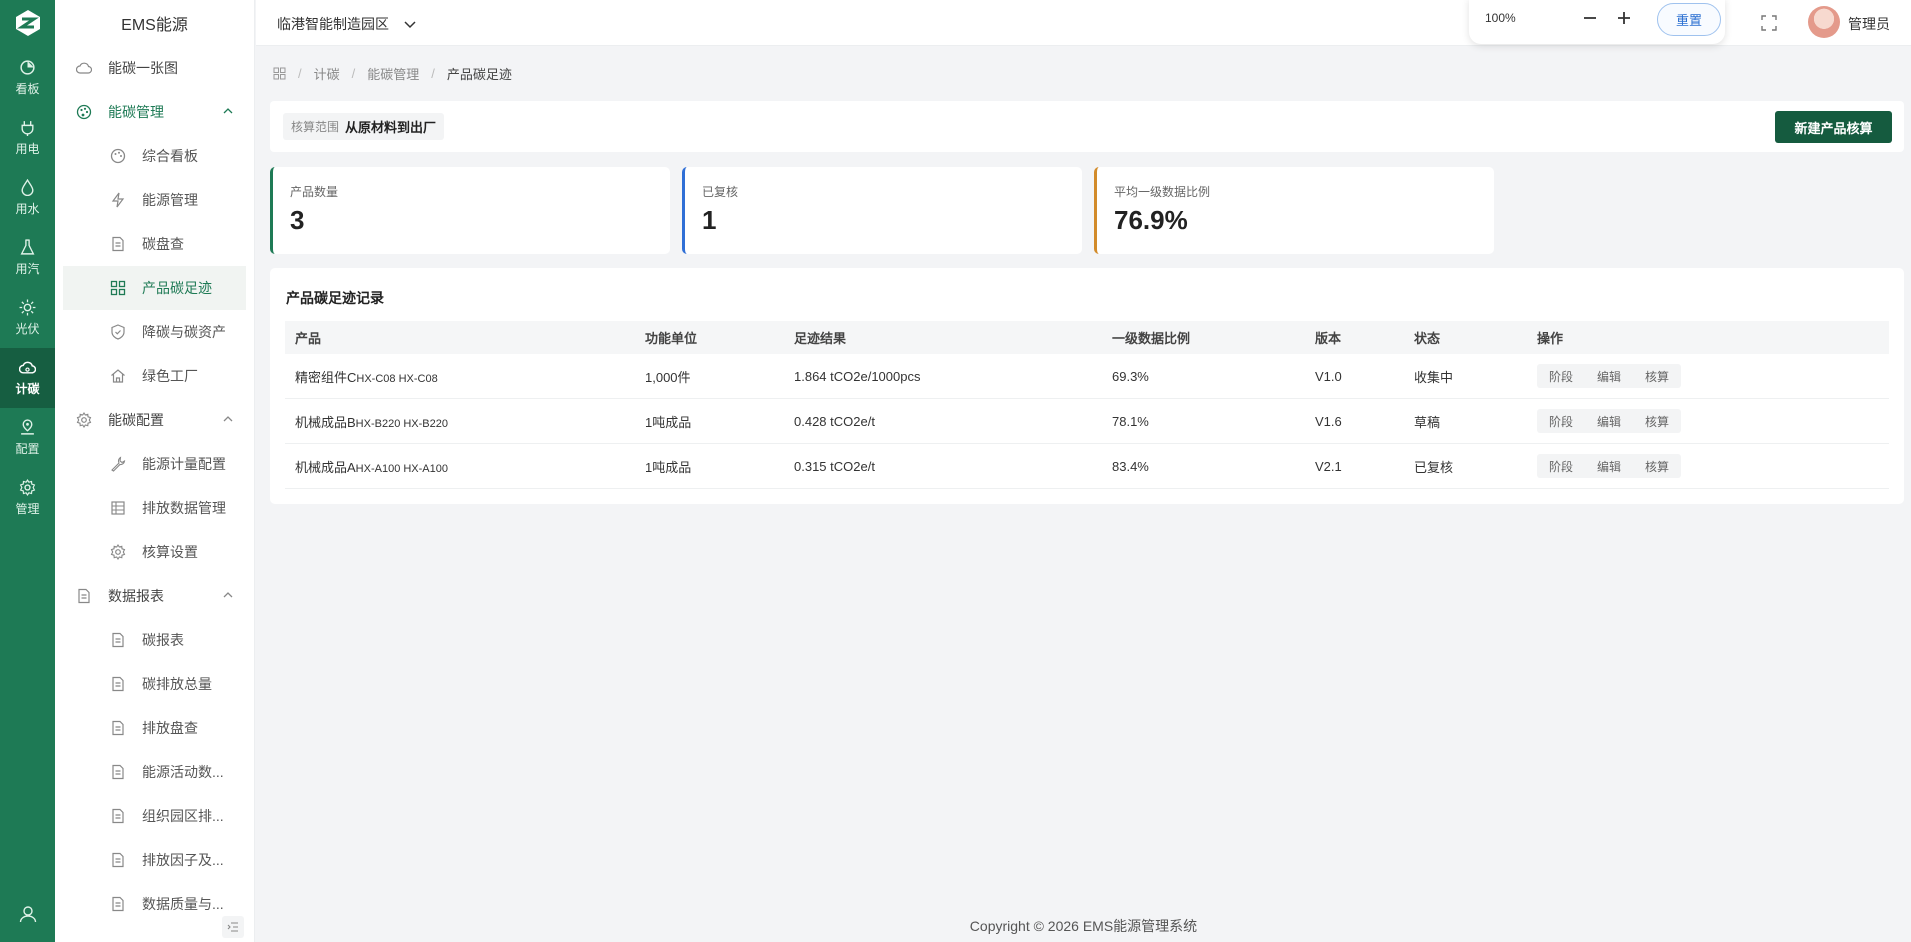 Image resolution: width=1911 pixels, height=942 pixels. Describe the element at coordinates (143, 68) in the screenshot. I see `sidebar-item-label: 能碳一张图` at that location.